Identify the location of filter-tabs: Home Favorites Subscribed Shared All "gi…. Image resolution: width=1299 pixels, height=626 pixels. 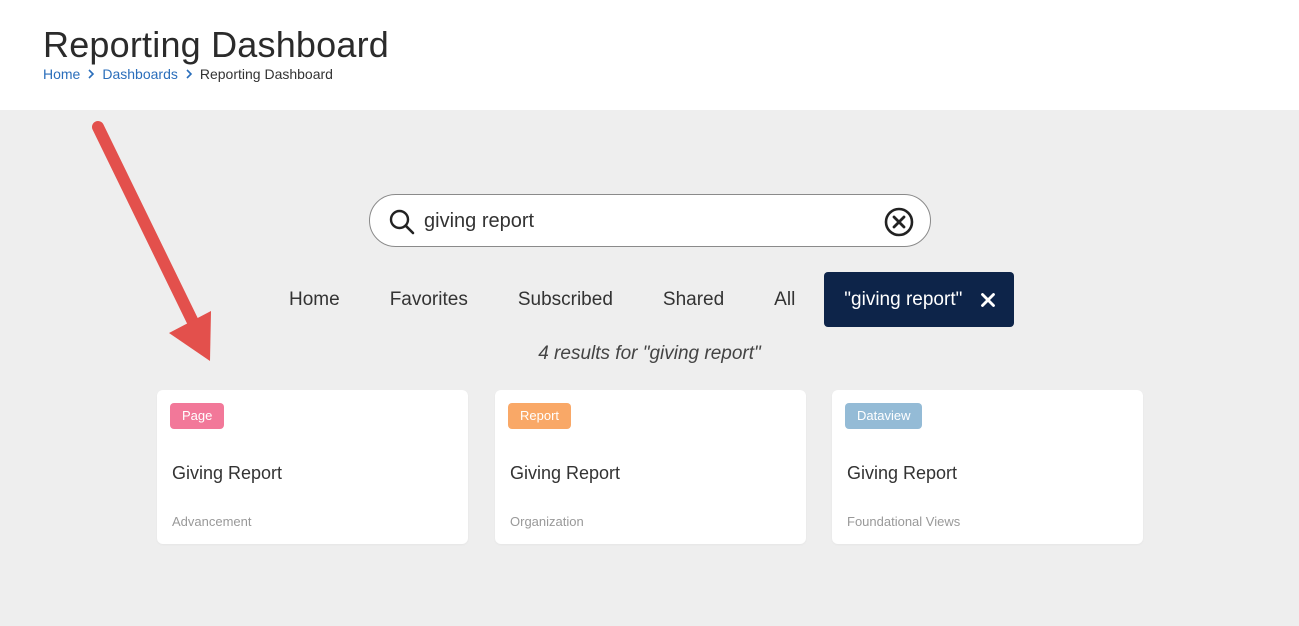
(639, 299).